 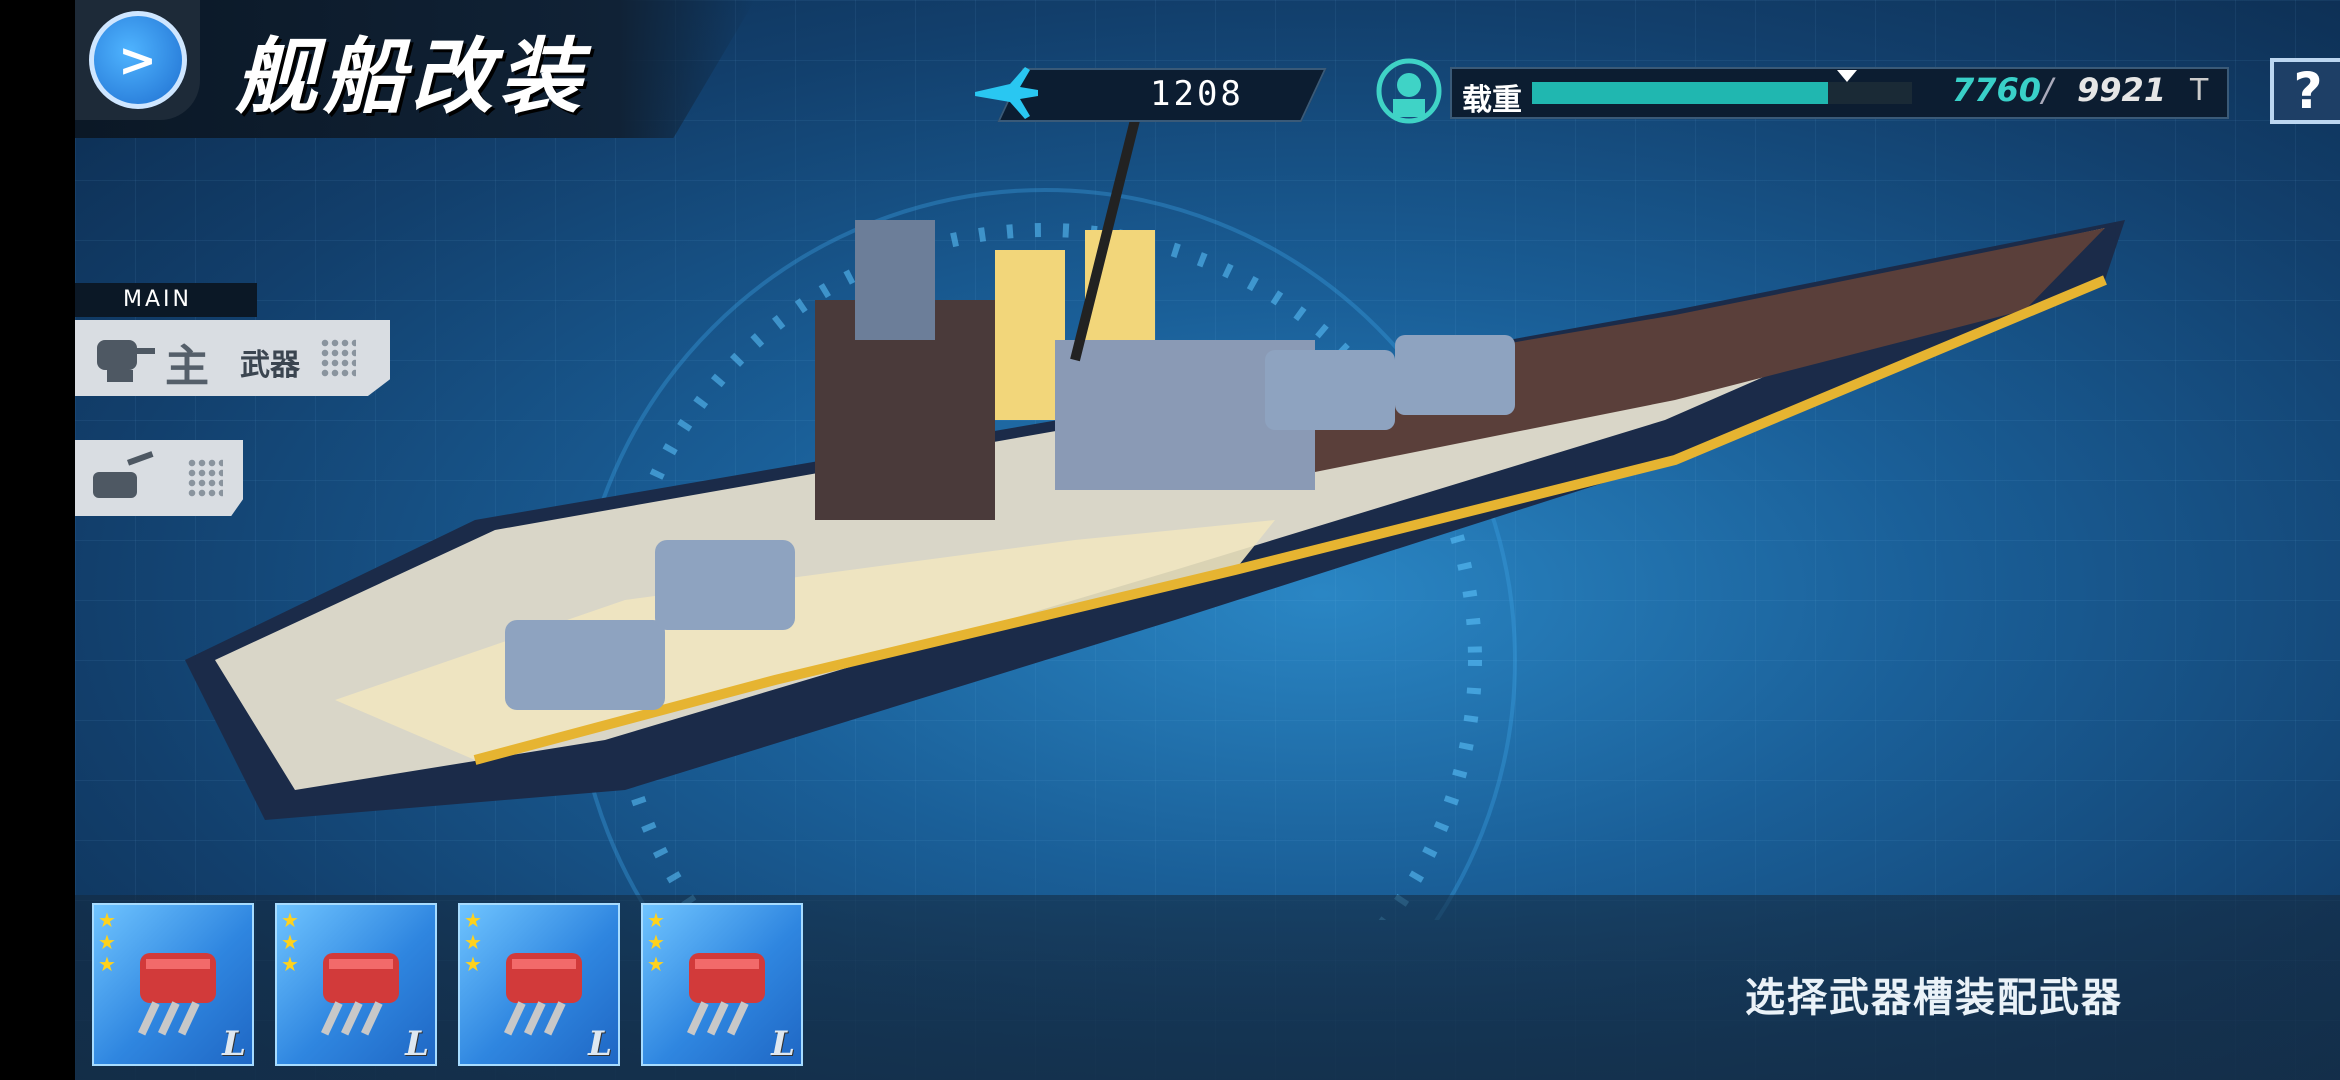 I want to click on load-track, so click(x=1722, y=87).